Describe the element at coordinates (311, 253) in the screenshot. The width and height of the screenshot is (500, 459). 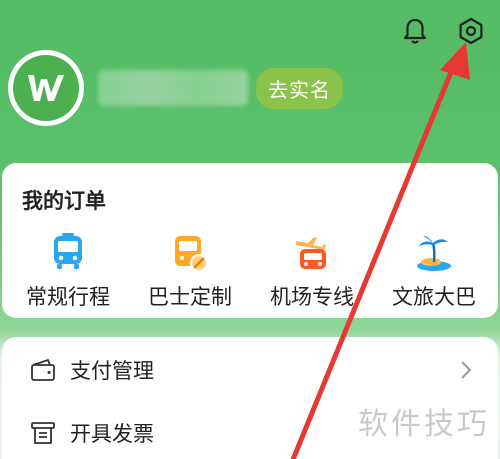
I see `airport-bus-icon` at that location.